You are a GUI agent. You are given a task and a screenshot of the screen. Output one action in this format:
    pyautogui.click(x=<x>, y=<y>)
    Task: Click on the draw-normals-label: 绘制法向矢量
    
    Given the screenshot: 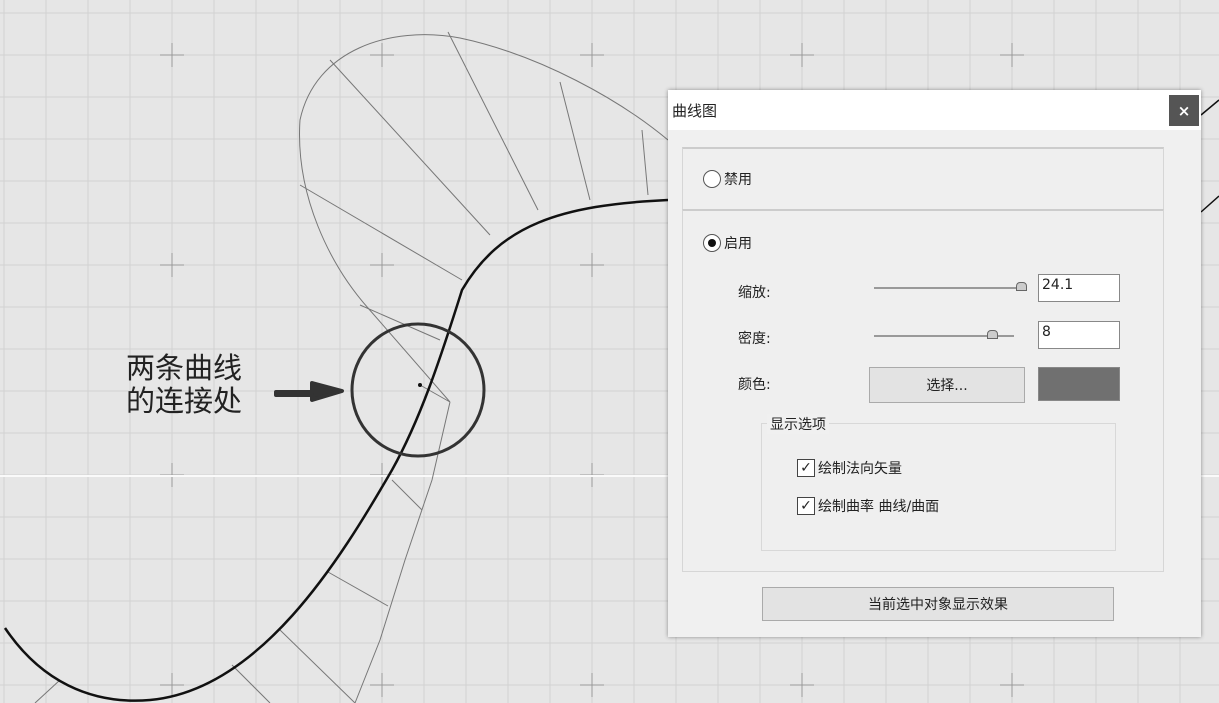 What is the action you would take?
    pyautogui.click(x=860, y=469)
    